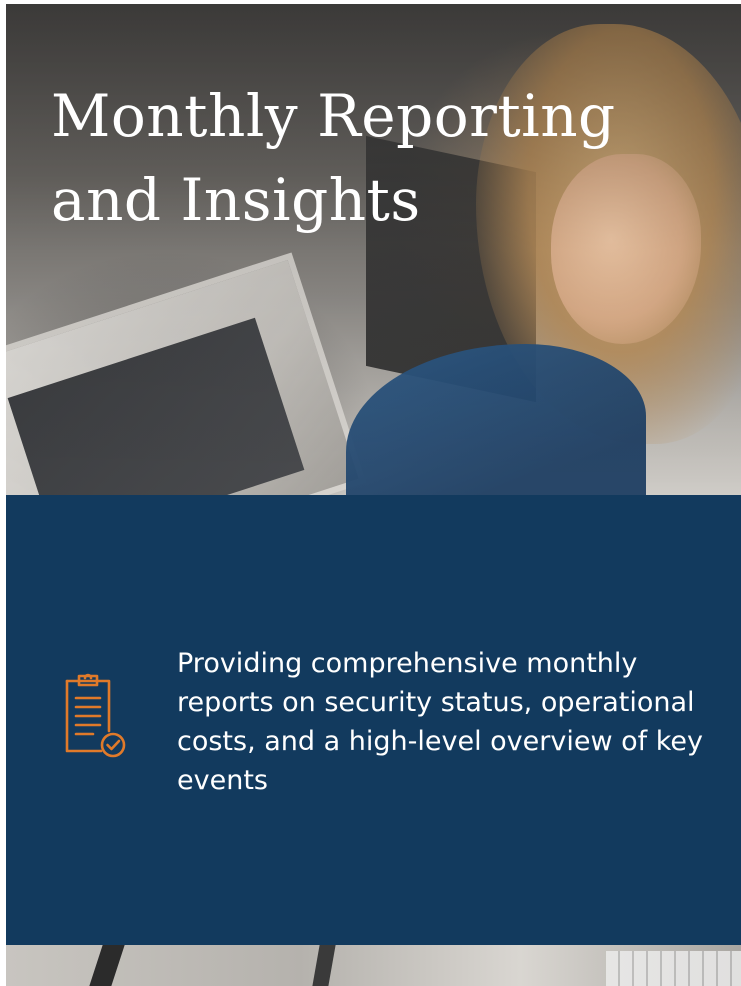 The height and width of the screenshot is (986, 741). Describe the element at coordinates (333, 116) in the screenshot. I see `page-title-line-1: Monthly Reporting` at that location.